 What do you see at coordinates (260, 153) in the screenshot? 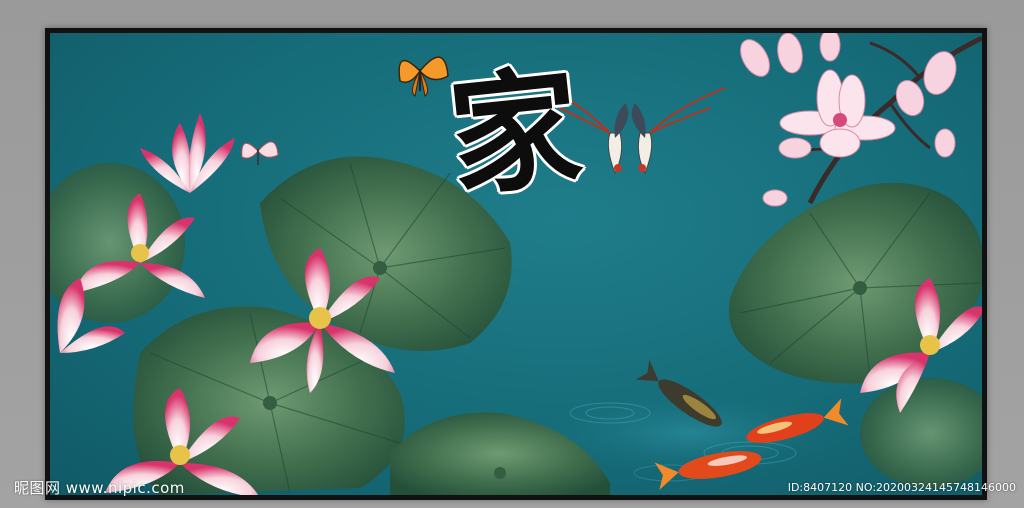
I see `butterfly-pink` at bounding box center [260, 153].